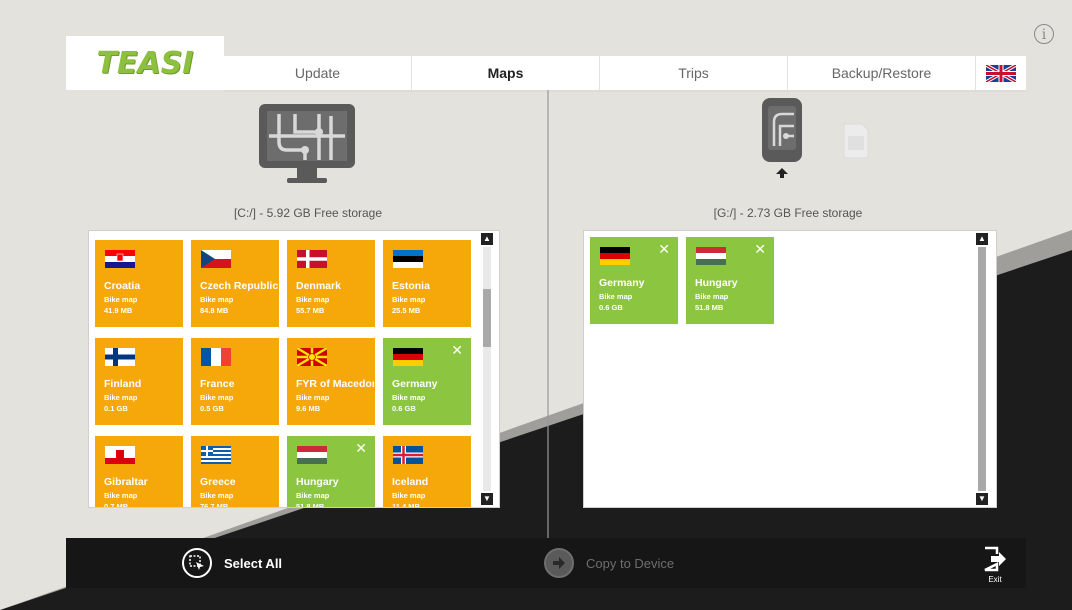 Image resolution: width=1072 pixels, height=610 pixels. I want to click on panel-divider, so click(548, 314).